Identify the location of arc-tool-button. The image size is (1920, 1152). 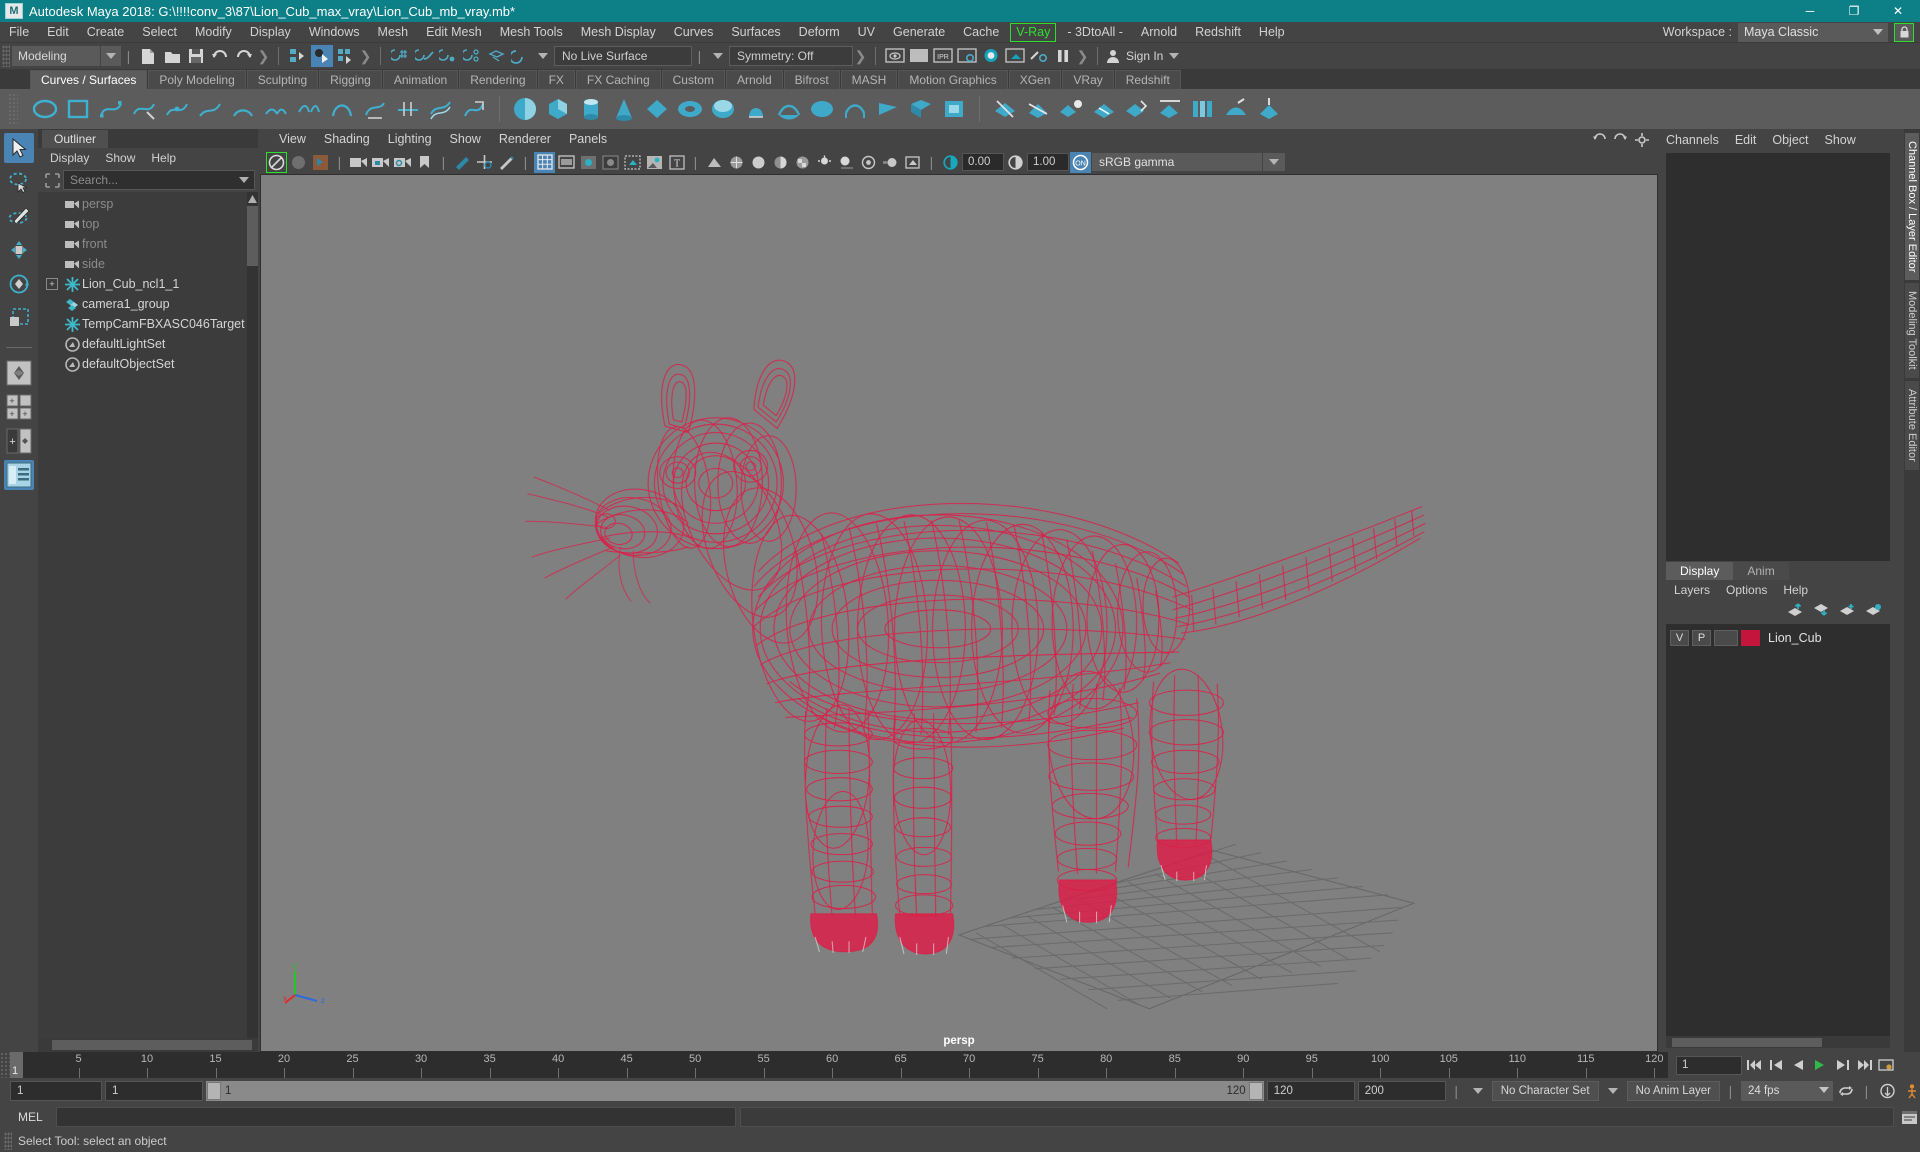
(243, 109).